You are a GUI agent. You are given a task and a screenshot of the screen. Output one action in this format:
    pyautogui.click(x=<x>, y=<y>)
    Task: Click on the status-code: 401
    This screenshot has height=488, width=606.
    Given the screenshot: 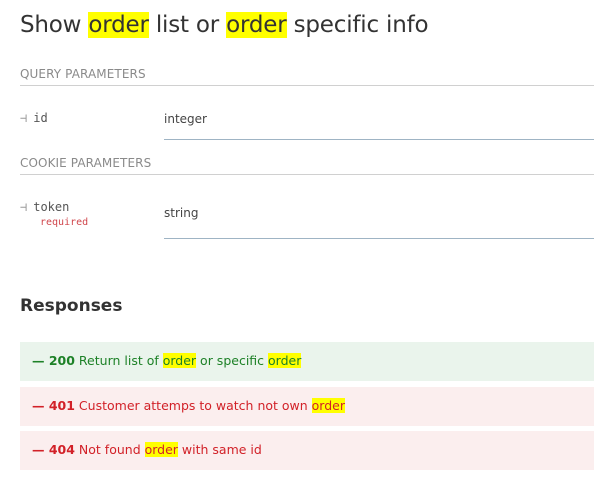 What is the action you would take?
    pyautogui.click(x=61, y=405)
    